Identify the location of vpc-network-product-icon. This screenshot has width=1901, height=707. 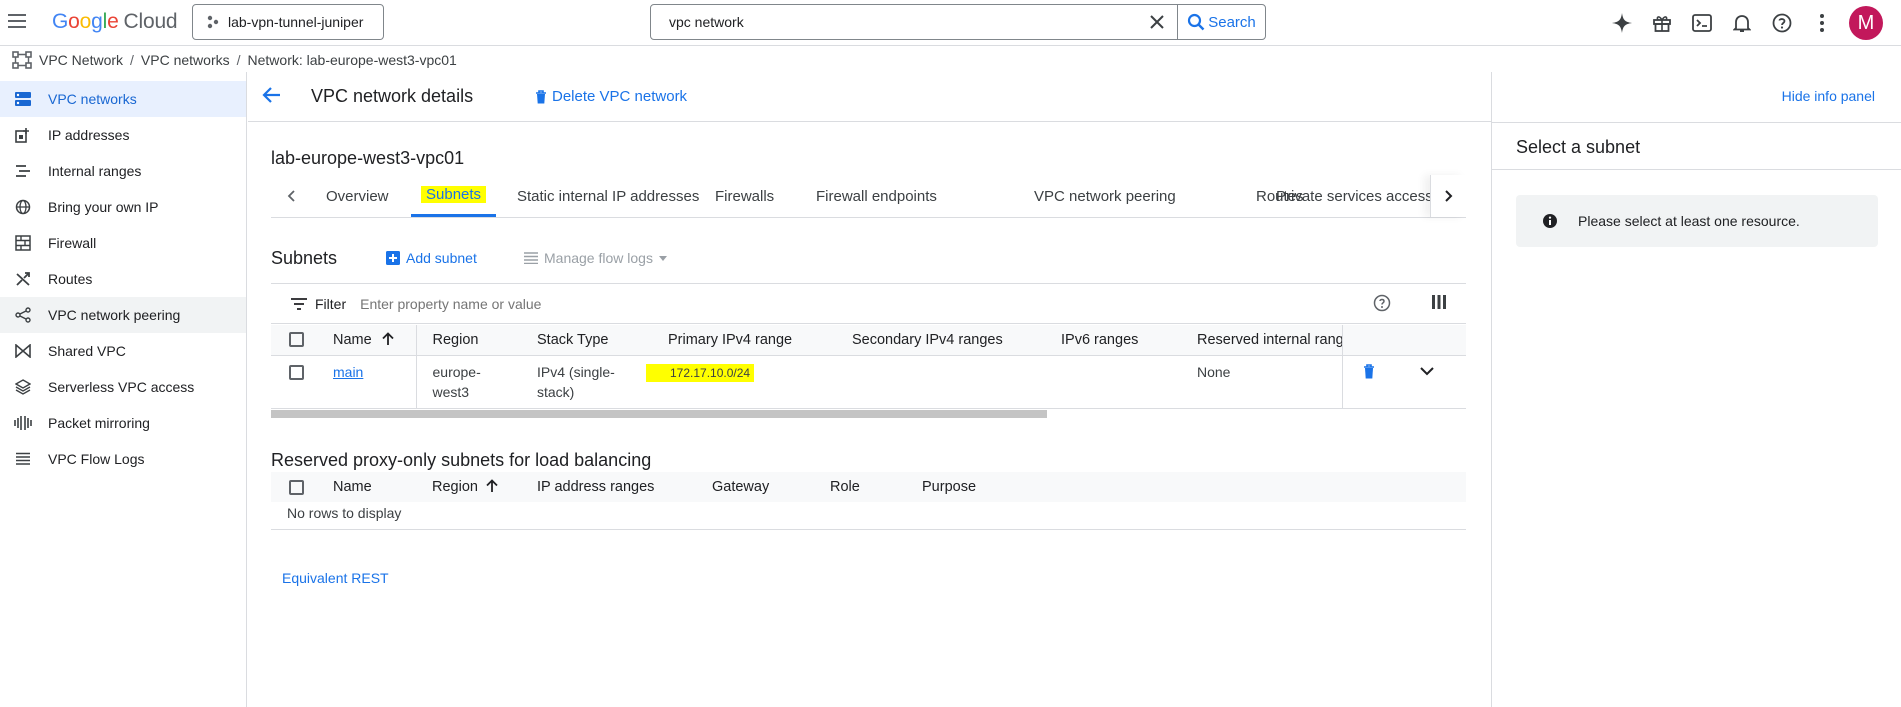
(22, 59).